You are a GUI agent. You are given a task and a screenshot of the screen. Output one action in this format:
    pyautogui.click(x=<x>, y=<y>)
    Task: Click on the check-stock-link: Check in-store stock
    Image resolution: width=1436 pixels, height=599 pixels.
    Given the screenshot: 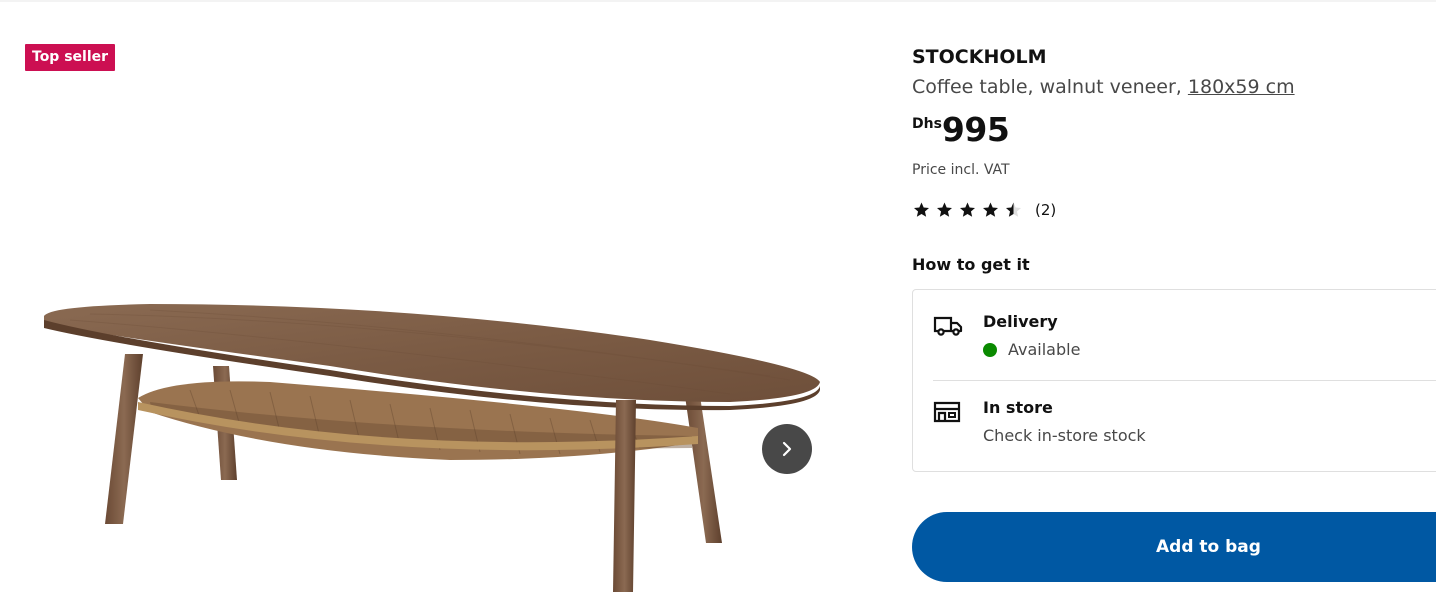 What is the action you would take?
    pyautogui.click(x=1064, y=435)
    